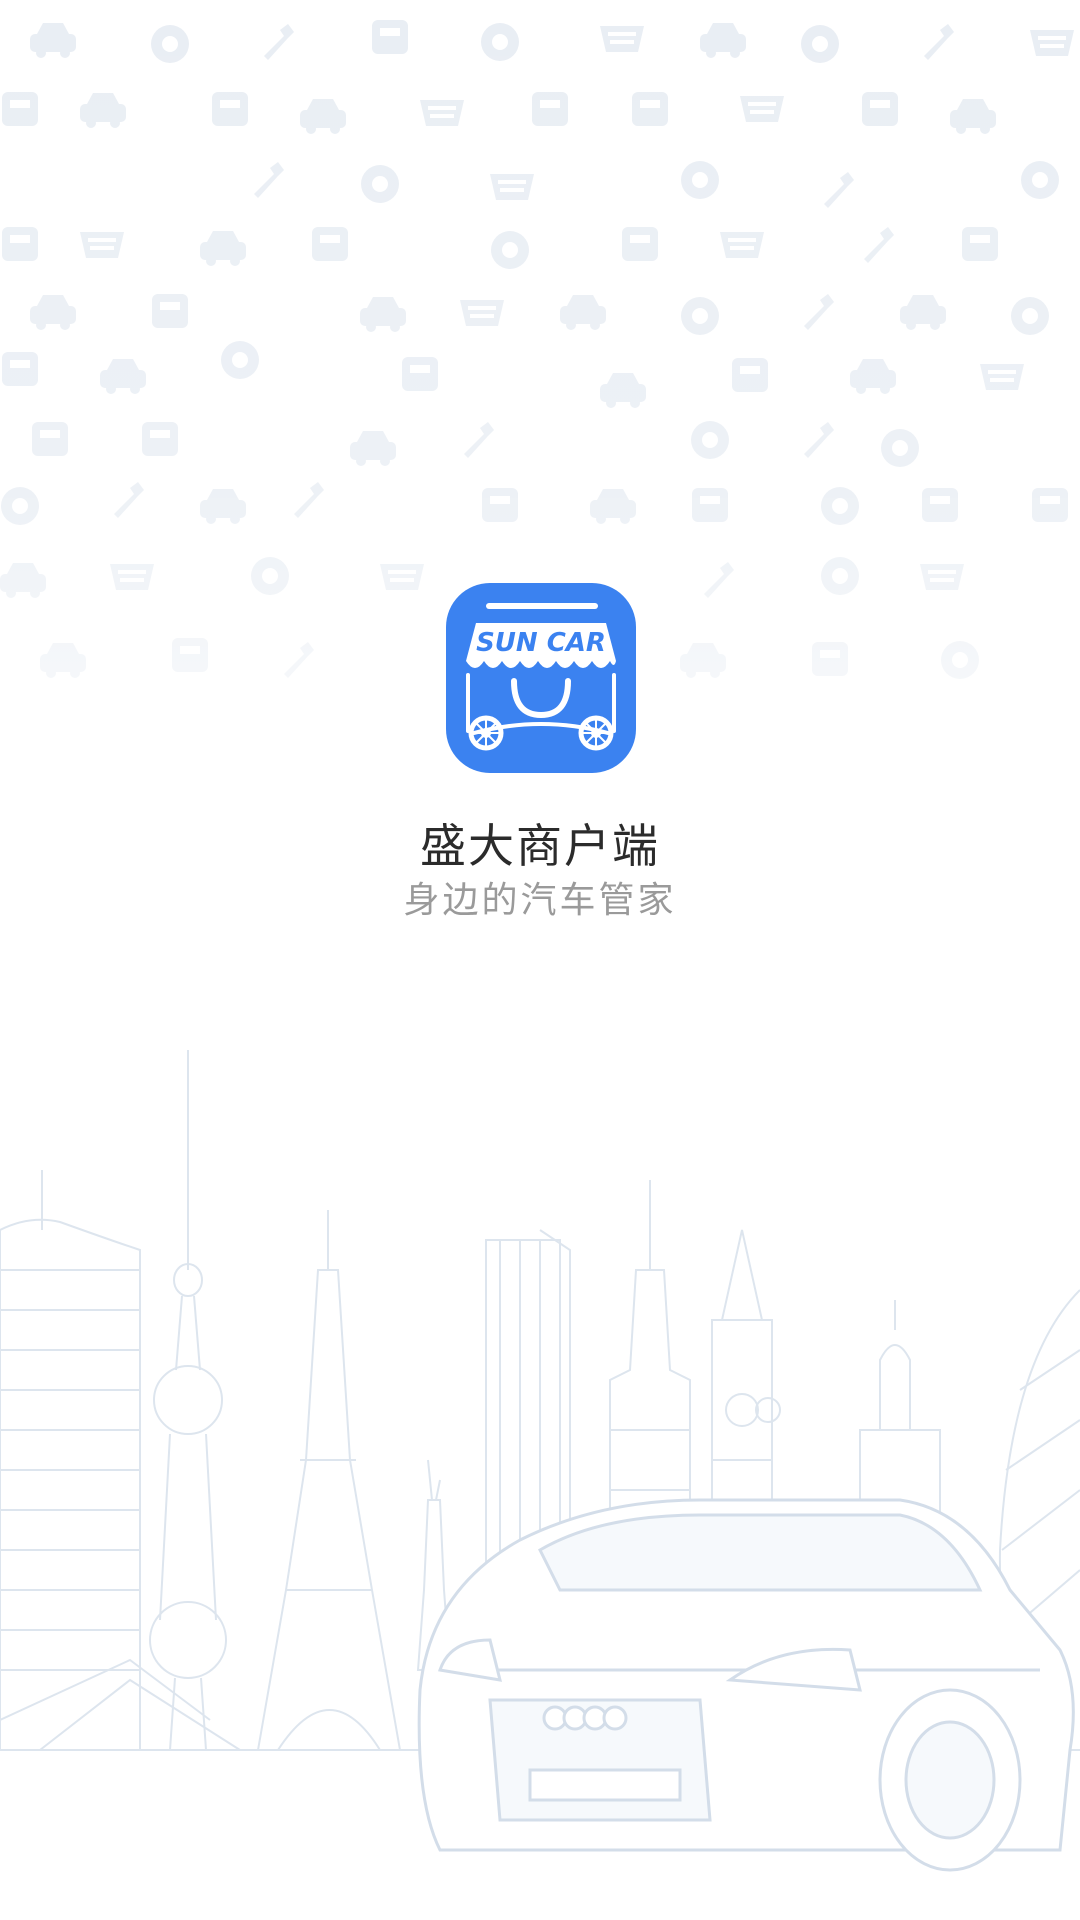 The width and height of the screenshot is (1080, 1920). I want to click on logo-text: SUN CAR, so click(541, 643).